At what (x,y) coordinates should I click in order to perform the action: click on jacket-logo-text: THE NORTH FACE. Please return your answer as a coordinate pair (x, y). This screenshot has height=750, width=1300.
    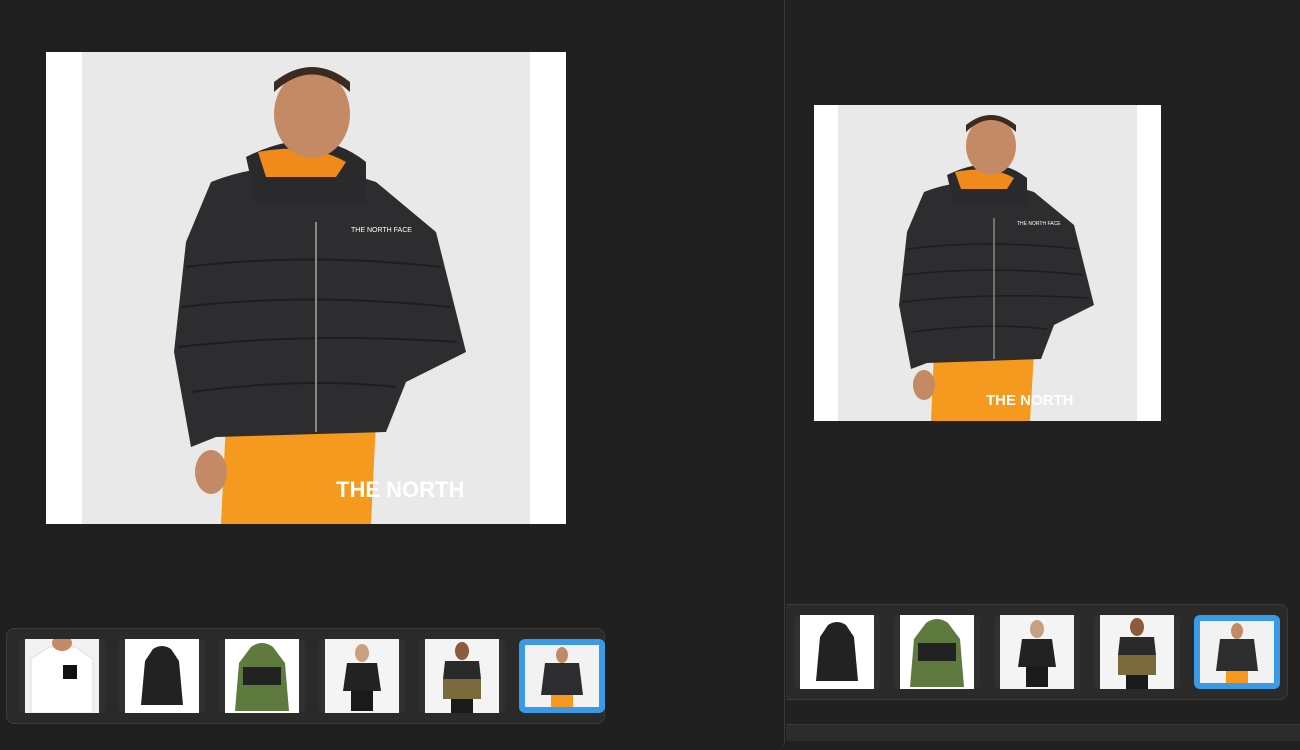
    Looking at the image, I should click on (381, 230).